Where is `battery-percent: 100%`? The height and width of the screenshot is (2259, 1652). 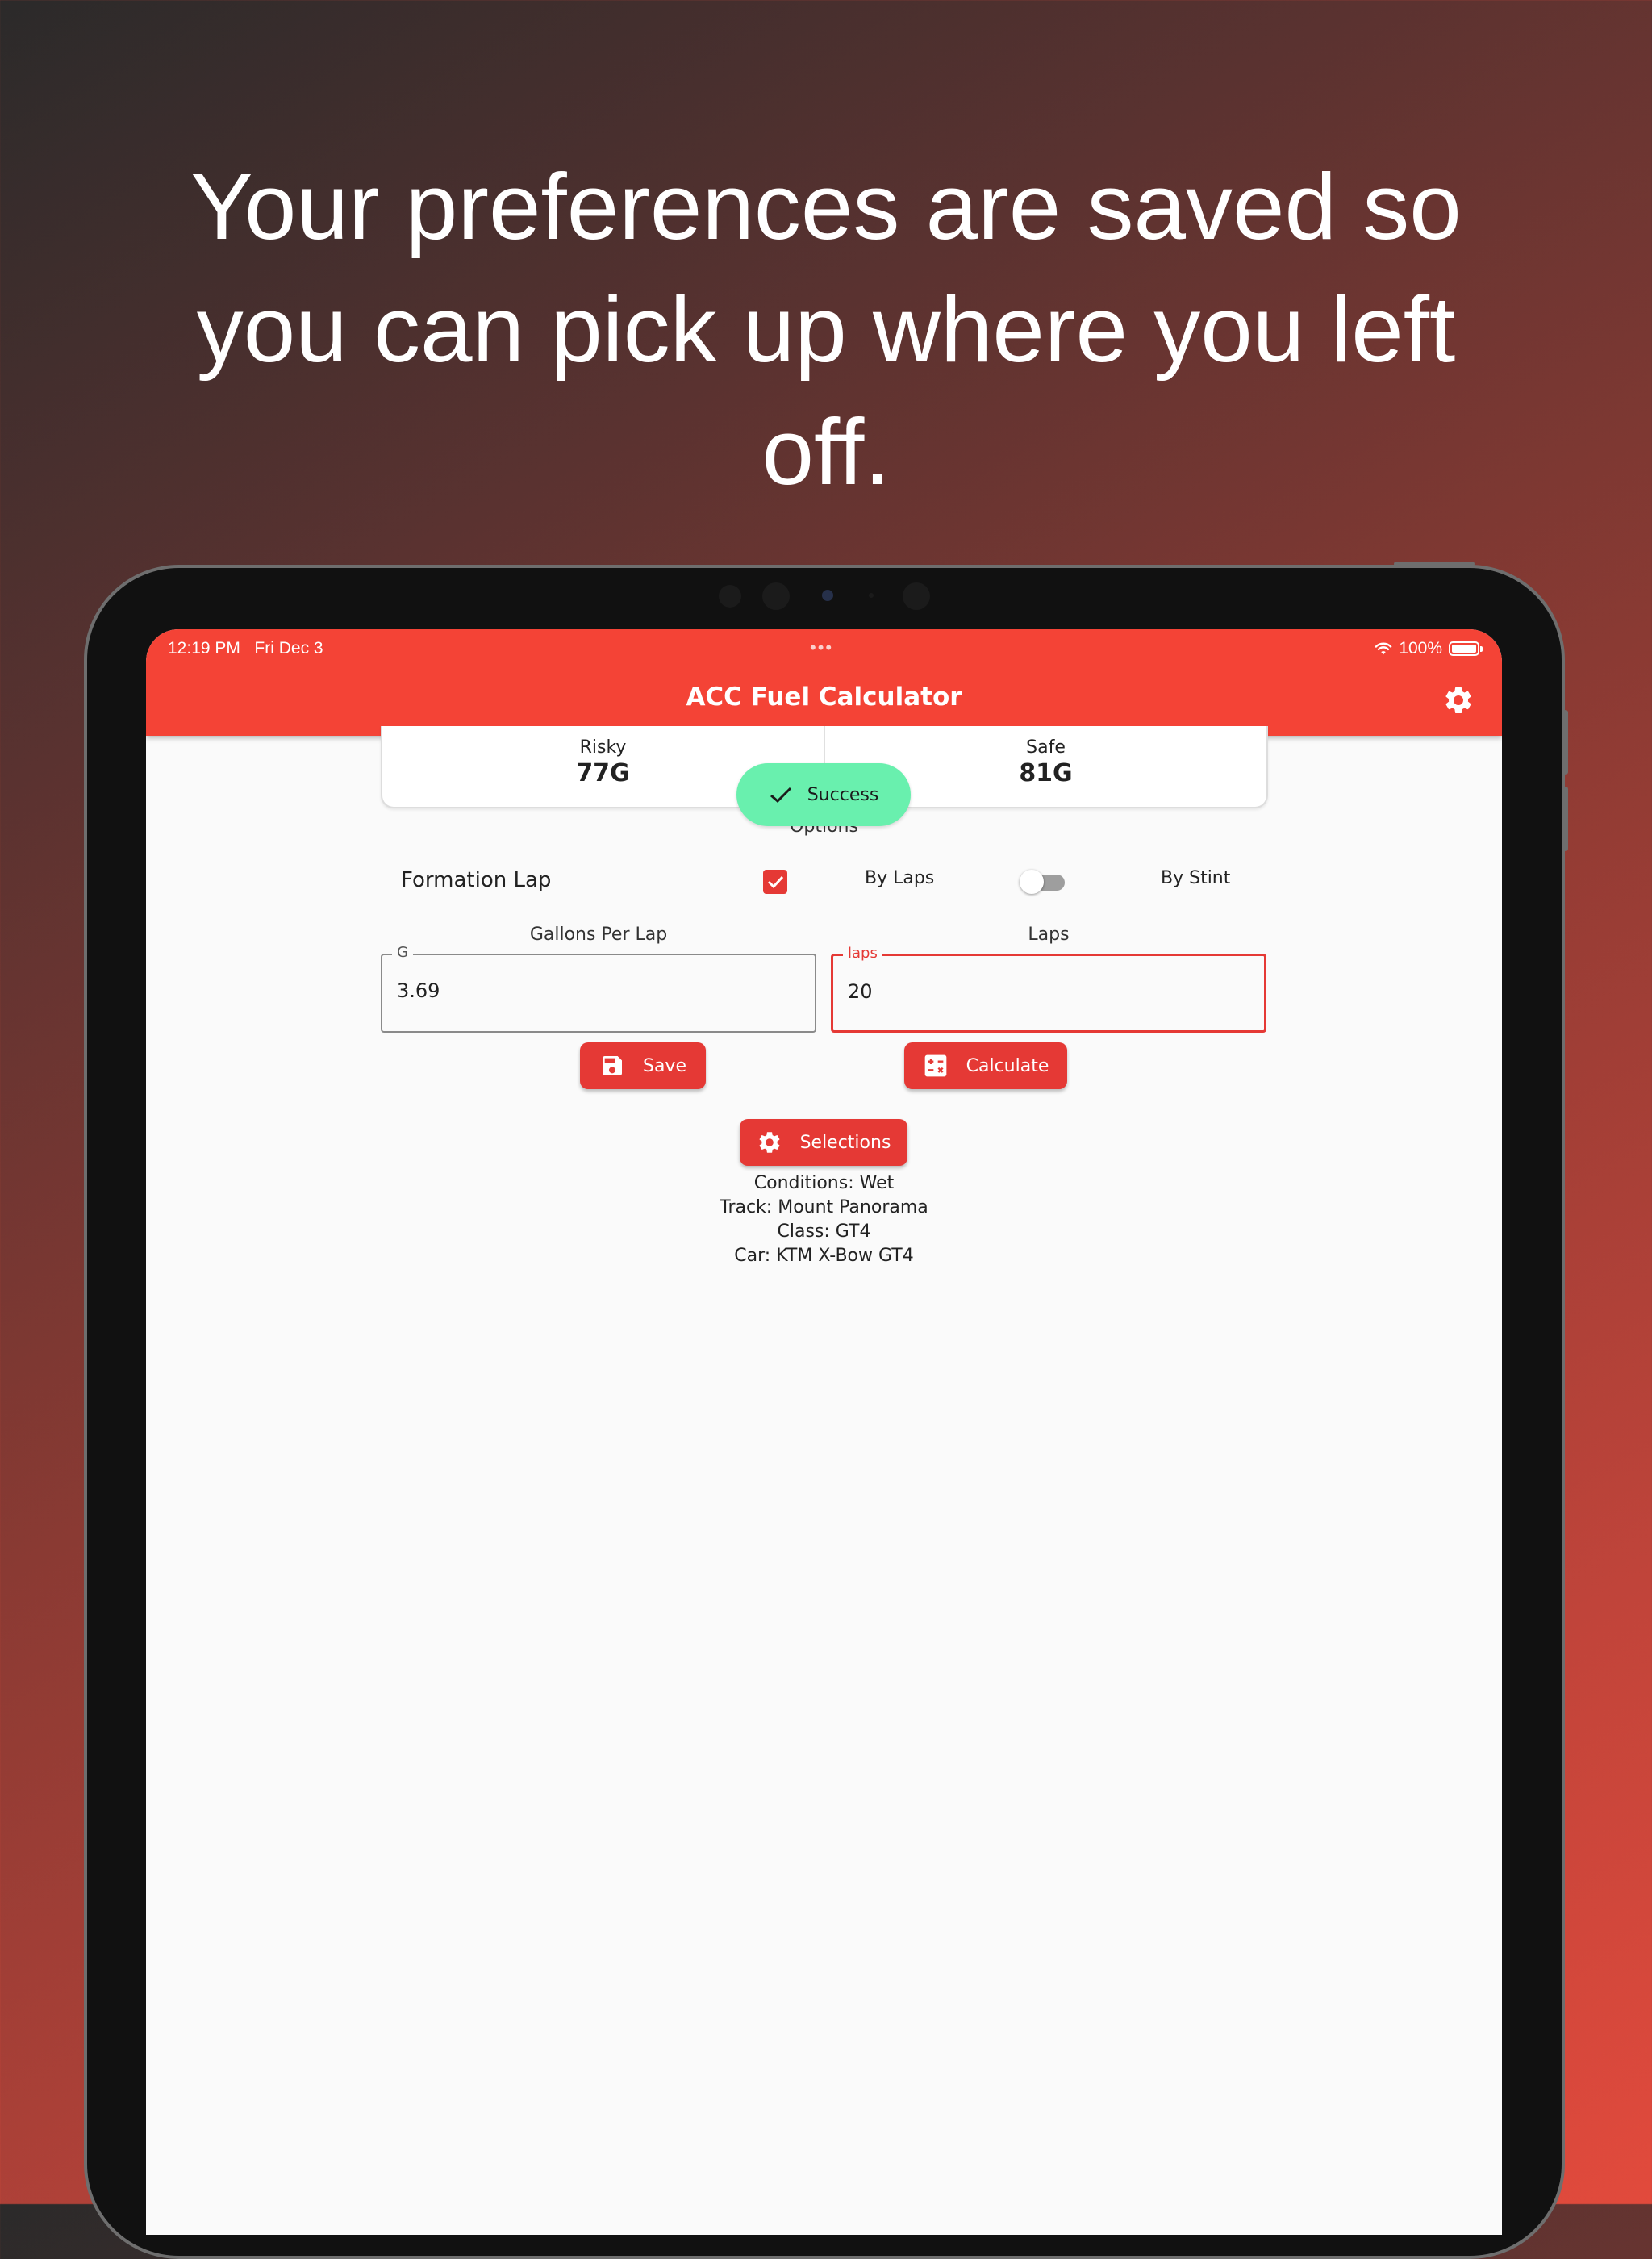 battery-percent: 100% is located at coordinates (1420, 649).